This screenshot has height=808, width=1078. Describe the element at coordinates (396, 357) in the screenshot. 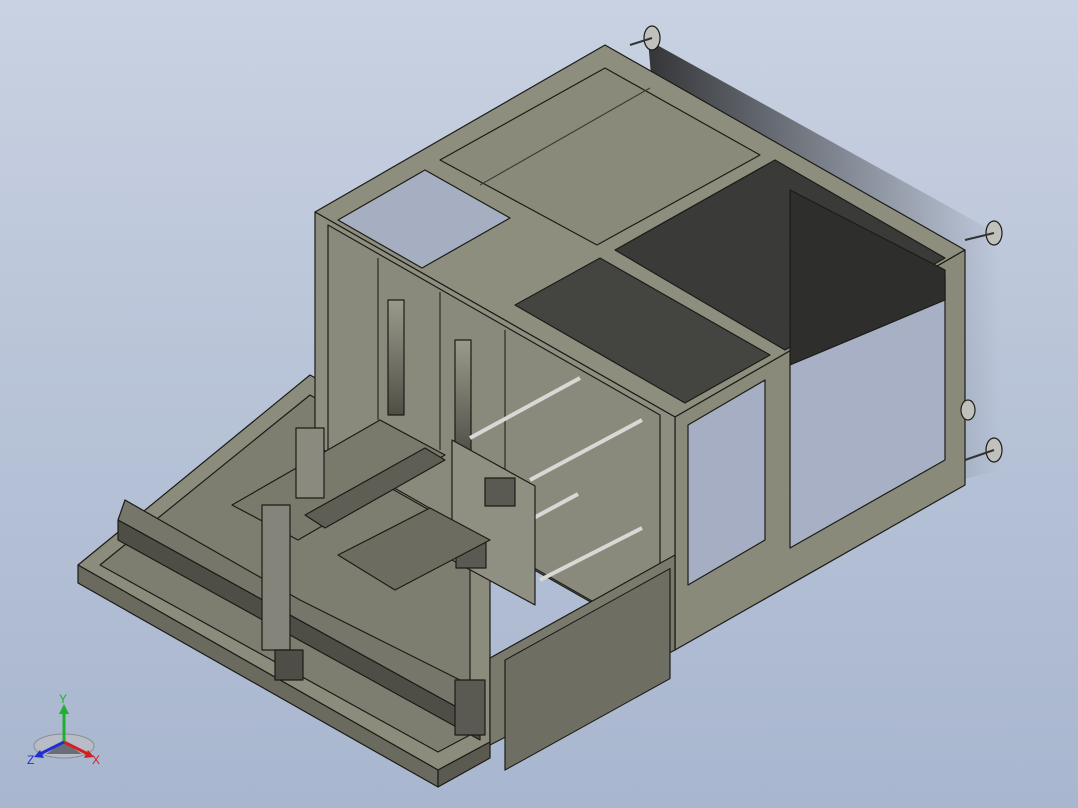

I see `vertical-rail-left` at that location.